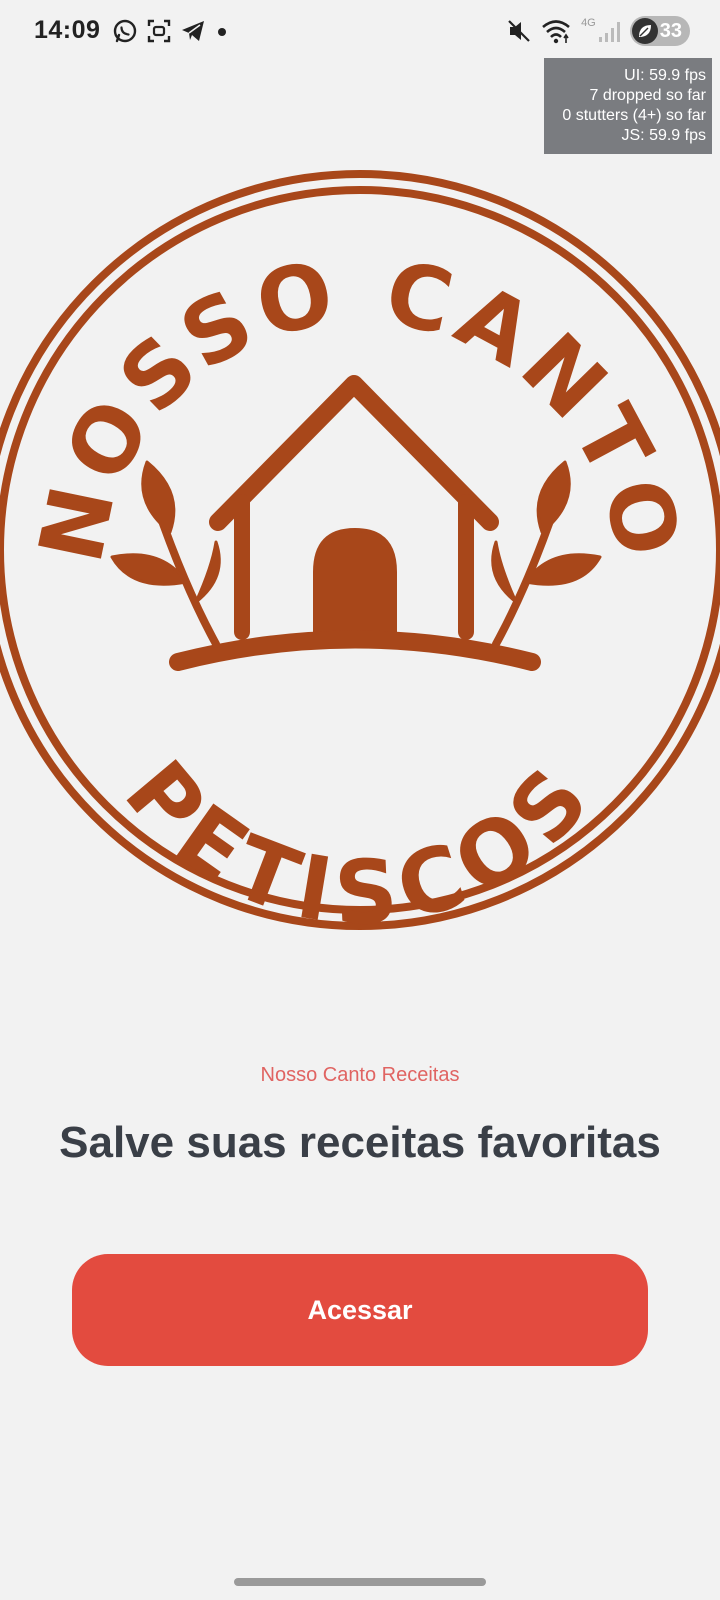 This screenshot has height=1600, width=720. Describe the element at coordinates (556, 31) in the screenshot. I see `wifi-icon` at that location.